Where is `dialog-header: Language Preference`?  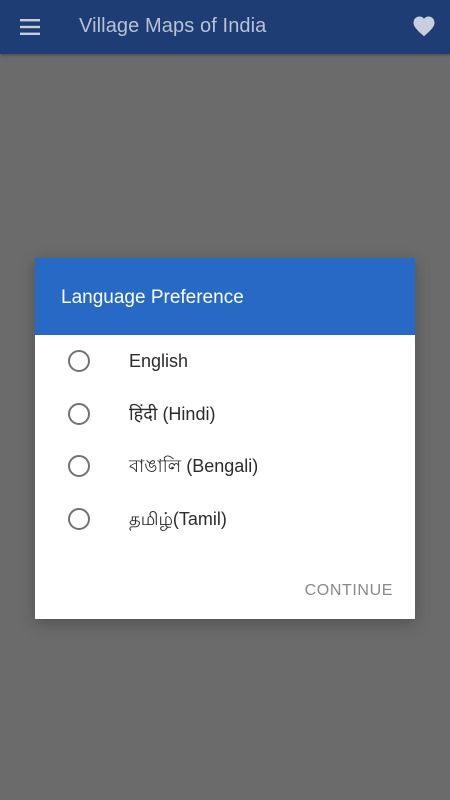 dialog-header: Language Preference is located at coordinates (225, 296).